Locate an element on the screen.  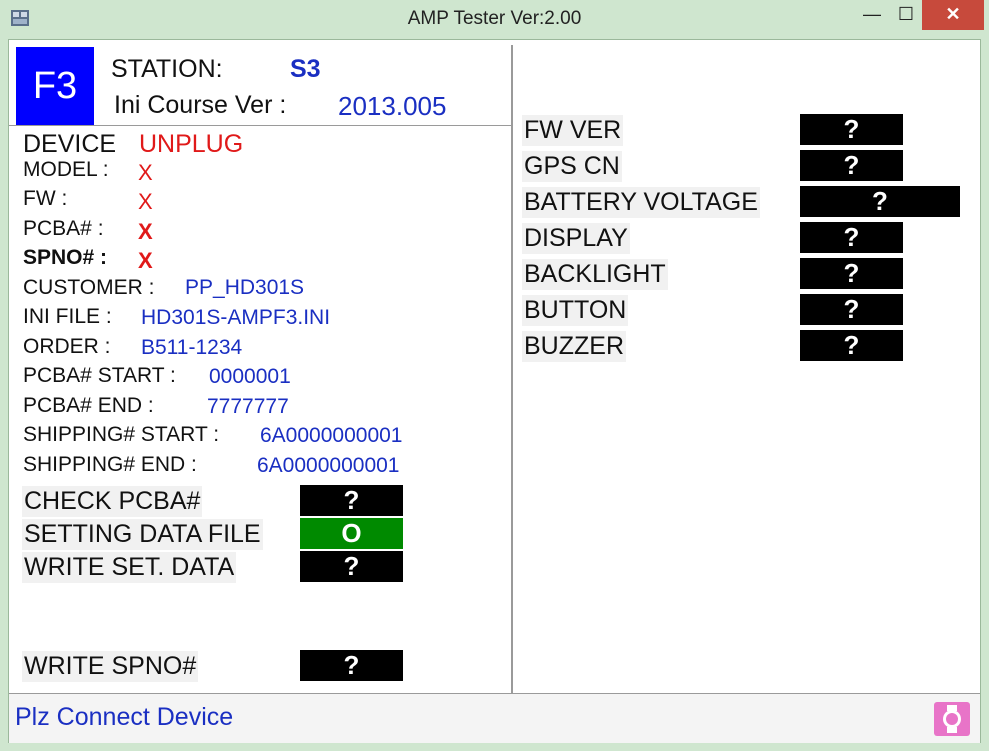
setting-data-file-label: SETTING DATA FILE is located at coordinates (142, 534).